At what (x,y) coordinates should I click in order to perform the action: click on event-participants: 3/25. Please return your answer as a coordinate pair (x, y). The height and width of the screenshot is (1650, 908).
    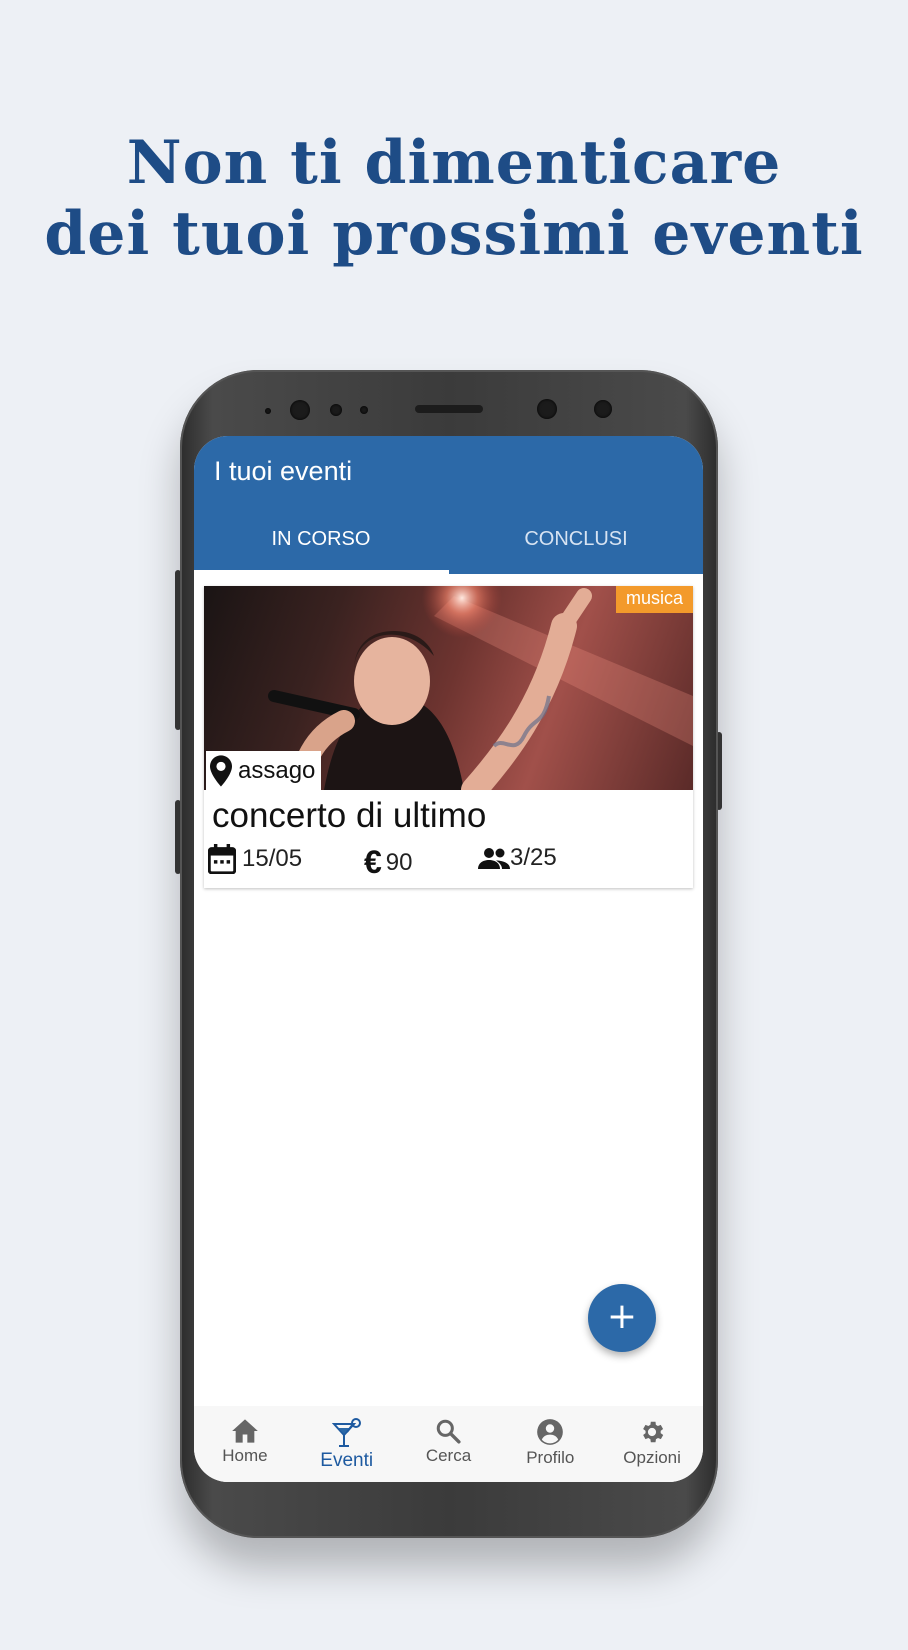
    Looking at the image, I should click on (517, 858).